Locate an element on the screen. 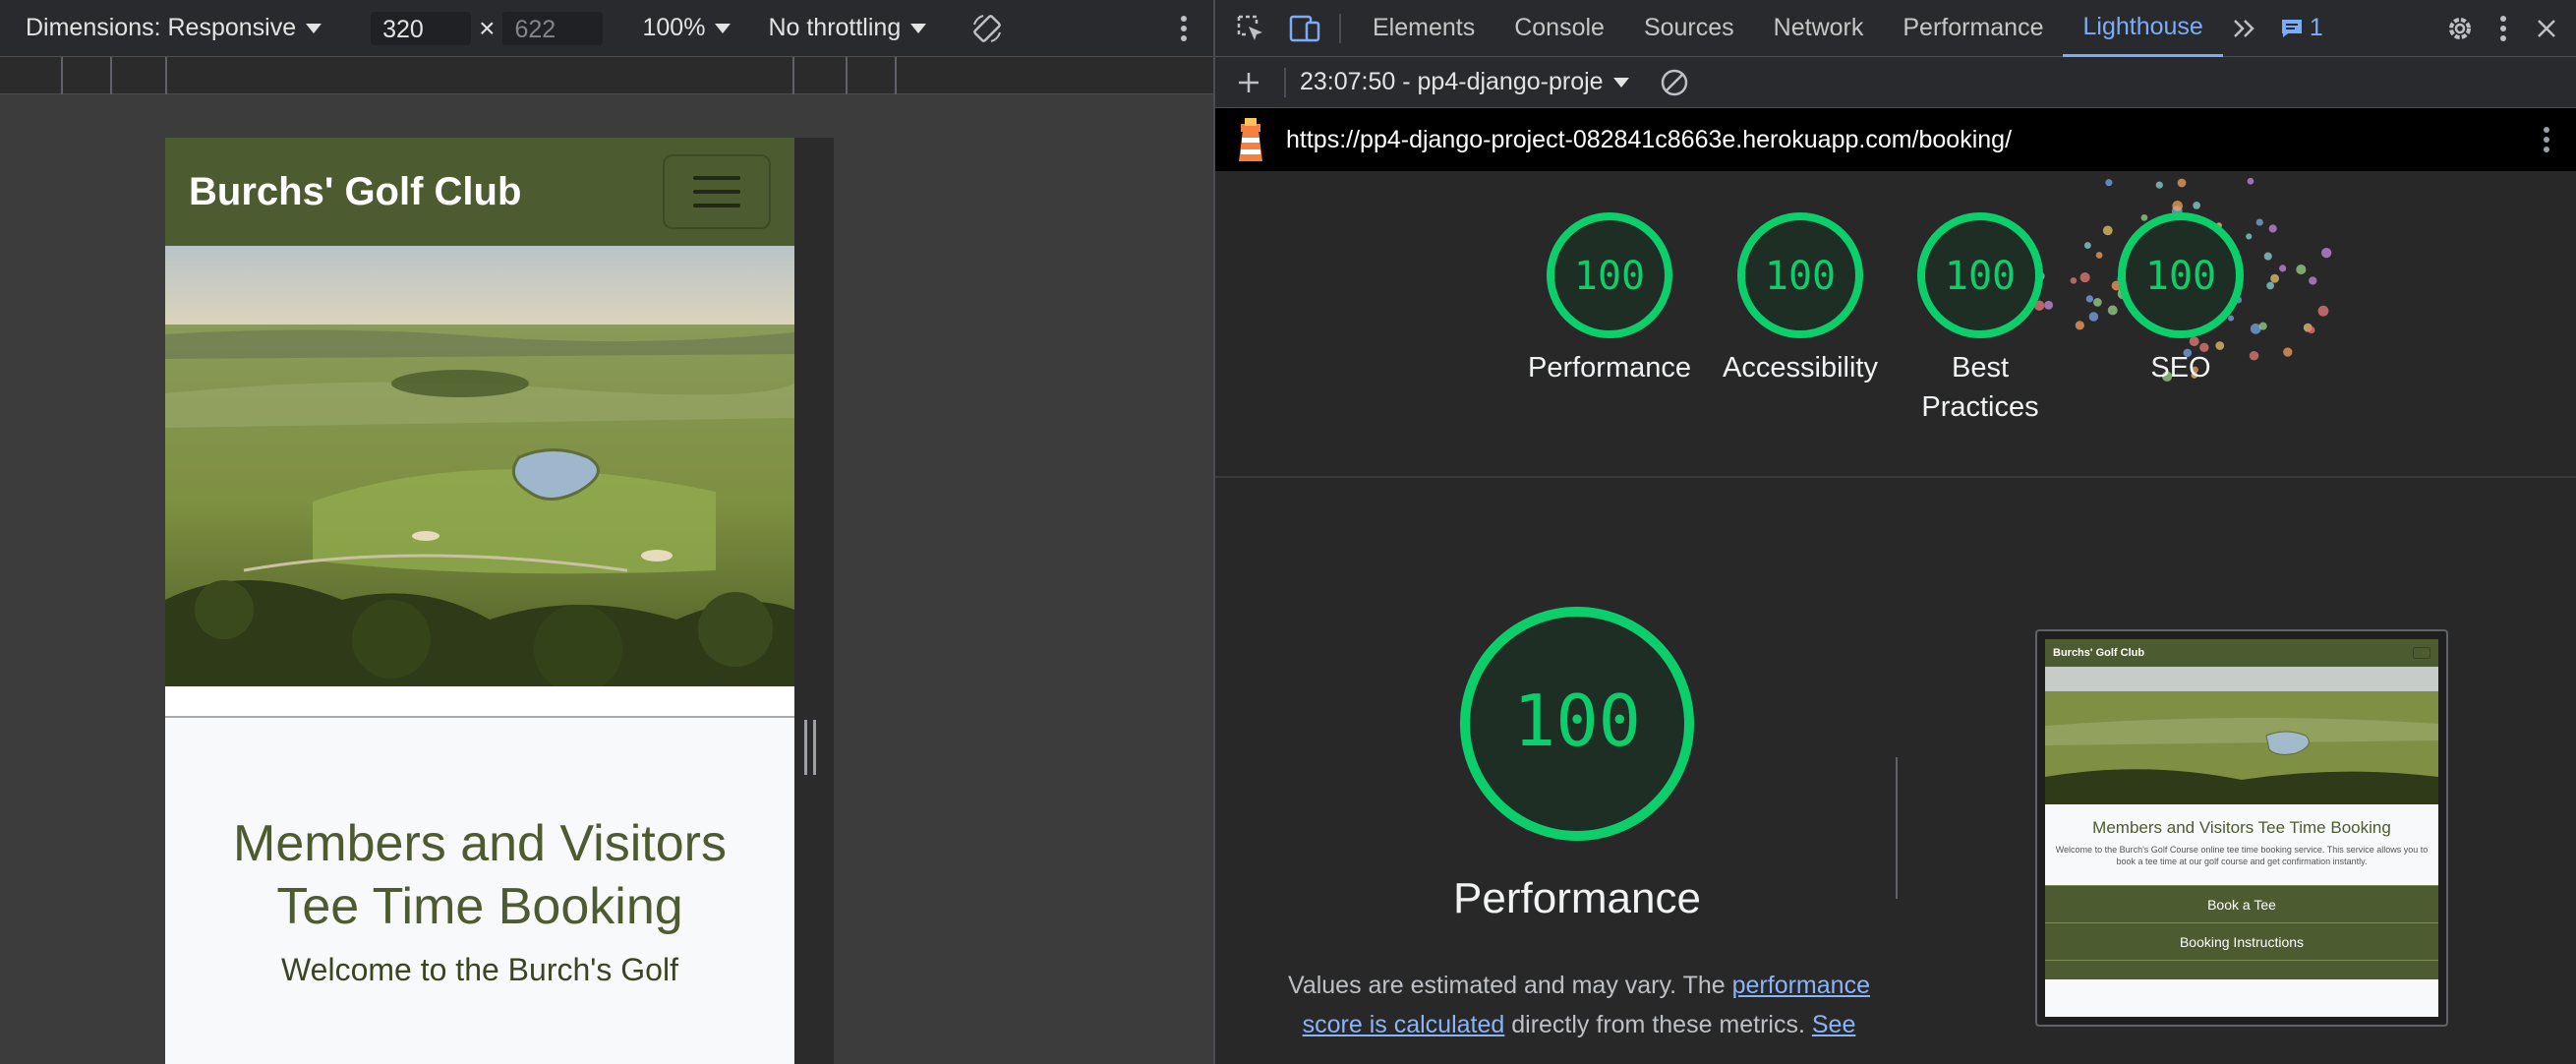  hamburger-menu-icon is located at coordinates (717, 191).